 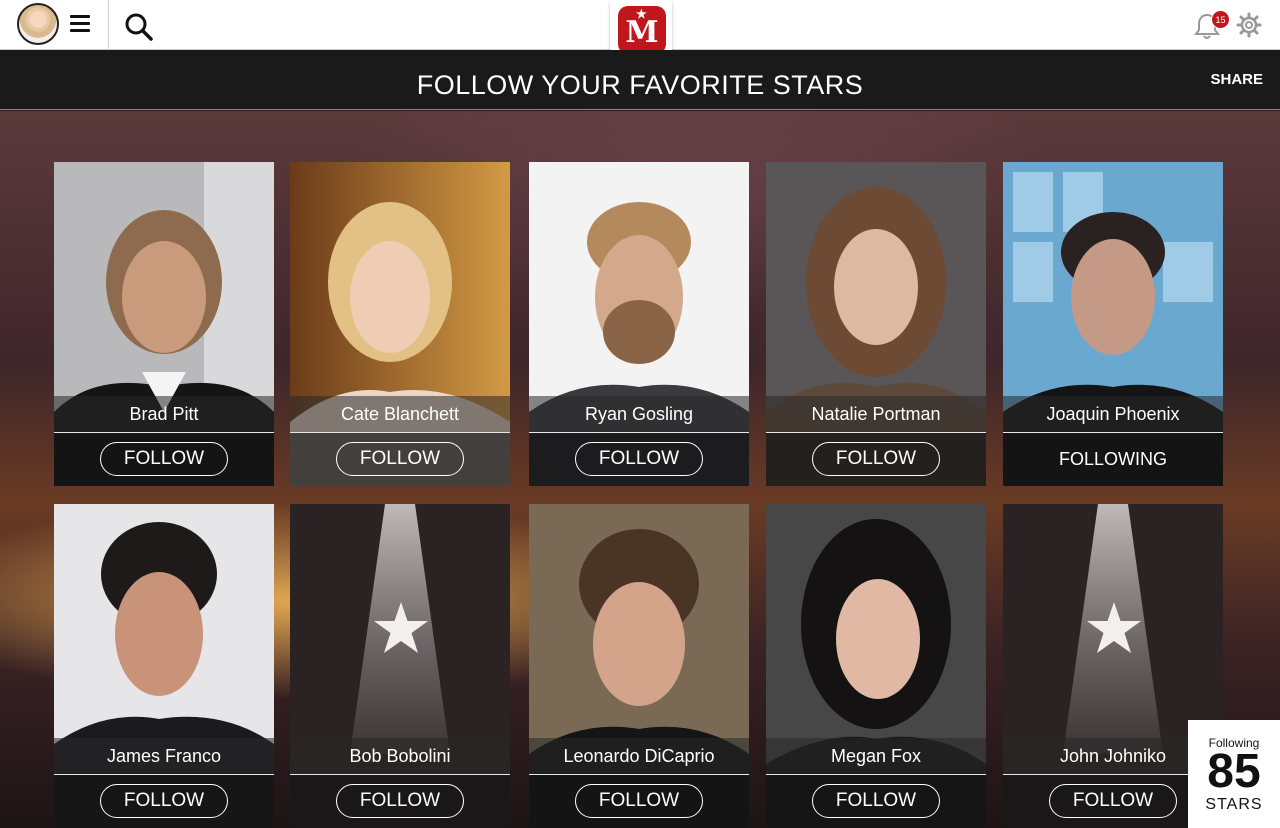 What do you see at coordinates (1113, 324) in the screenshot?
I see `star-card: Joaquin Phoenix FOLLOWING` at bounding box center [1113, 324].